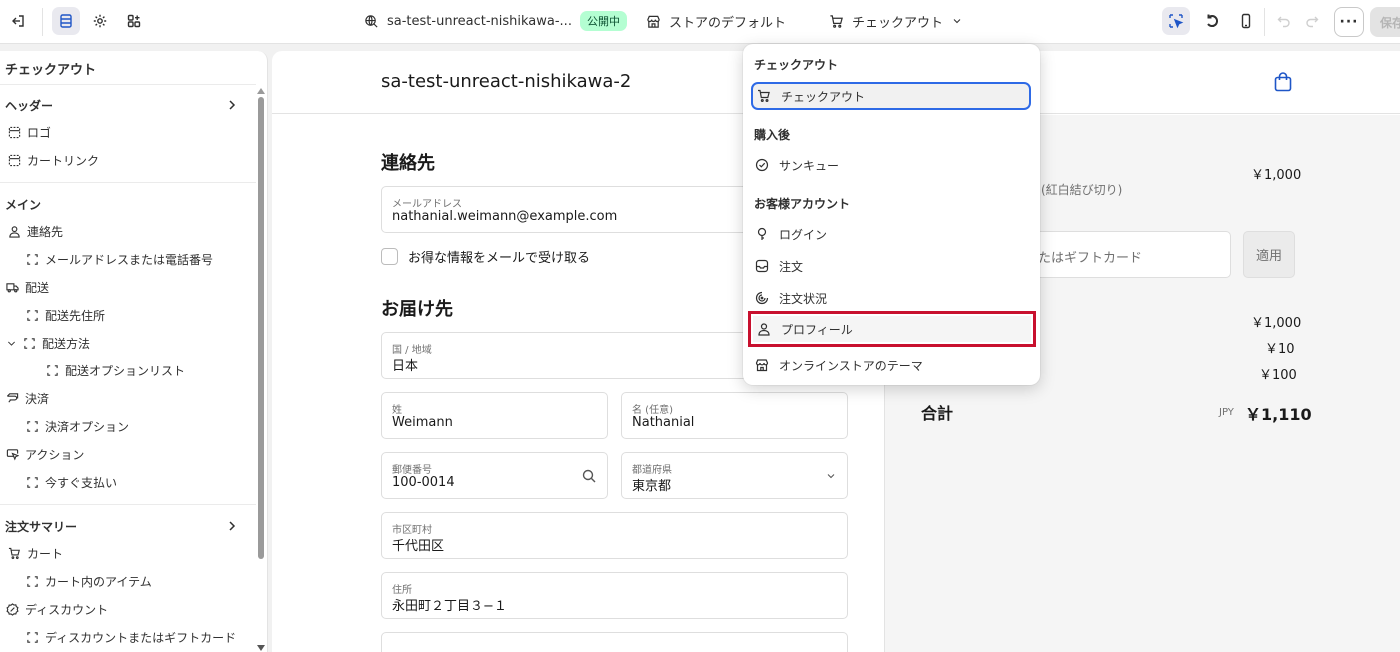 This screenshot has height=652, width=1400. Describe the element at coordinates (45, 553) in the screenshot. I see `sidebar-item-label: カート` at that location.